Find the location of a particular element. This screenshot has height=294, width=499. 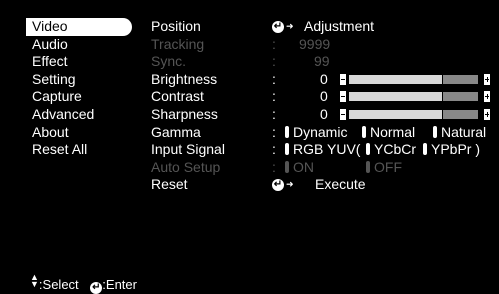

contrast-label: Contrast is located at coordinates (188, 97).